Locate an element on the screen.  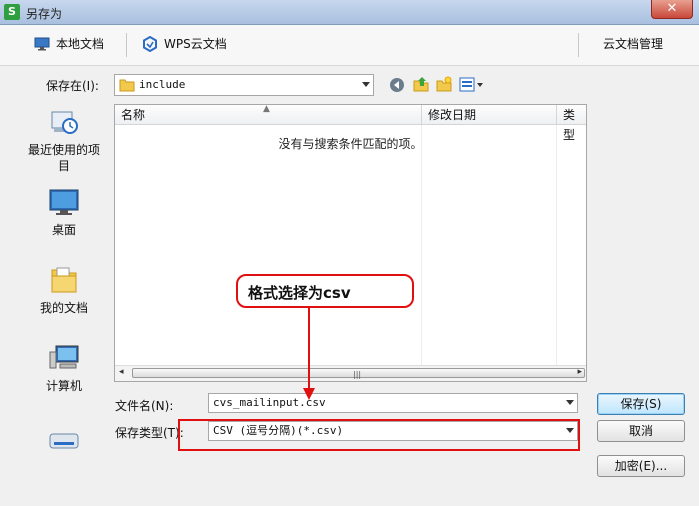
cloud-manage-link: 云文档管理 is located at coordinates (633, 43).